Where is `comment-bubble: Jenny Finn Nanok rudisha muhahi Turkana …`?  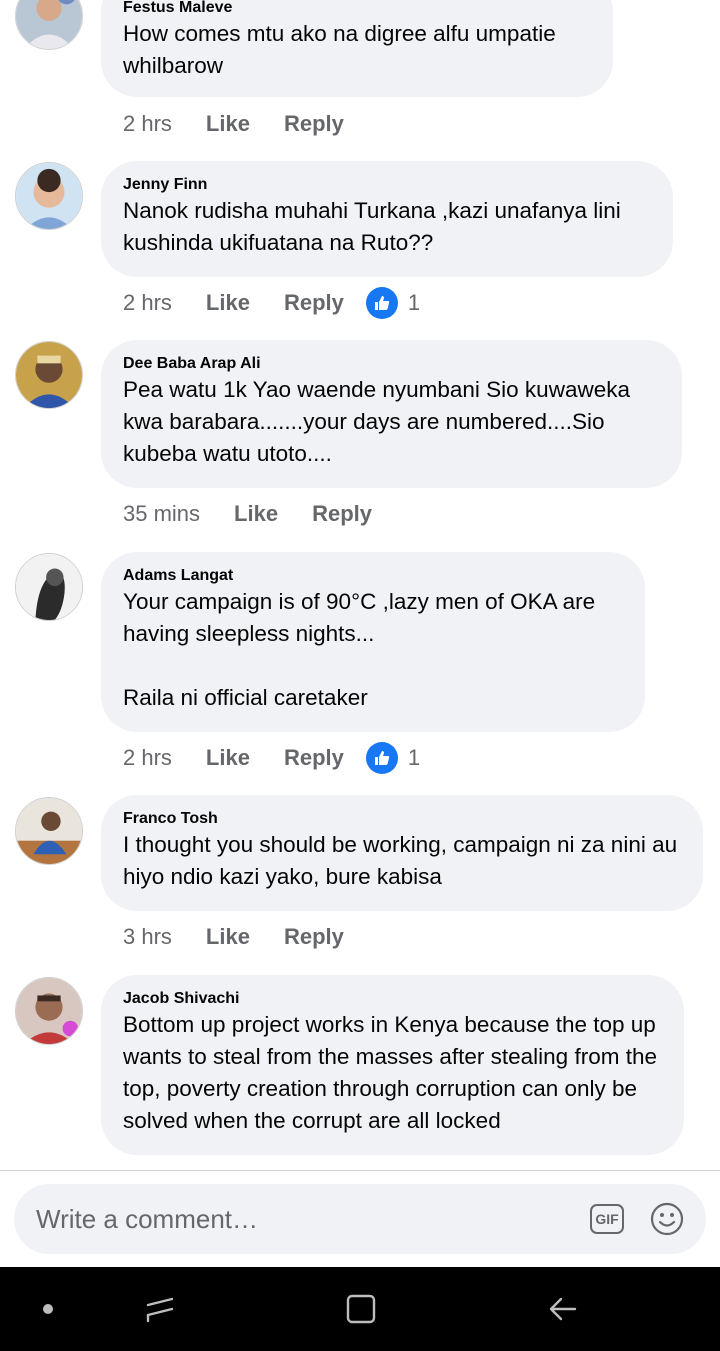 comment-bubble: Jenny Finn Nanok rudisha muhahi Turkana … is located at coordinates (387, 219).